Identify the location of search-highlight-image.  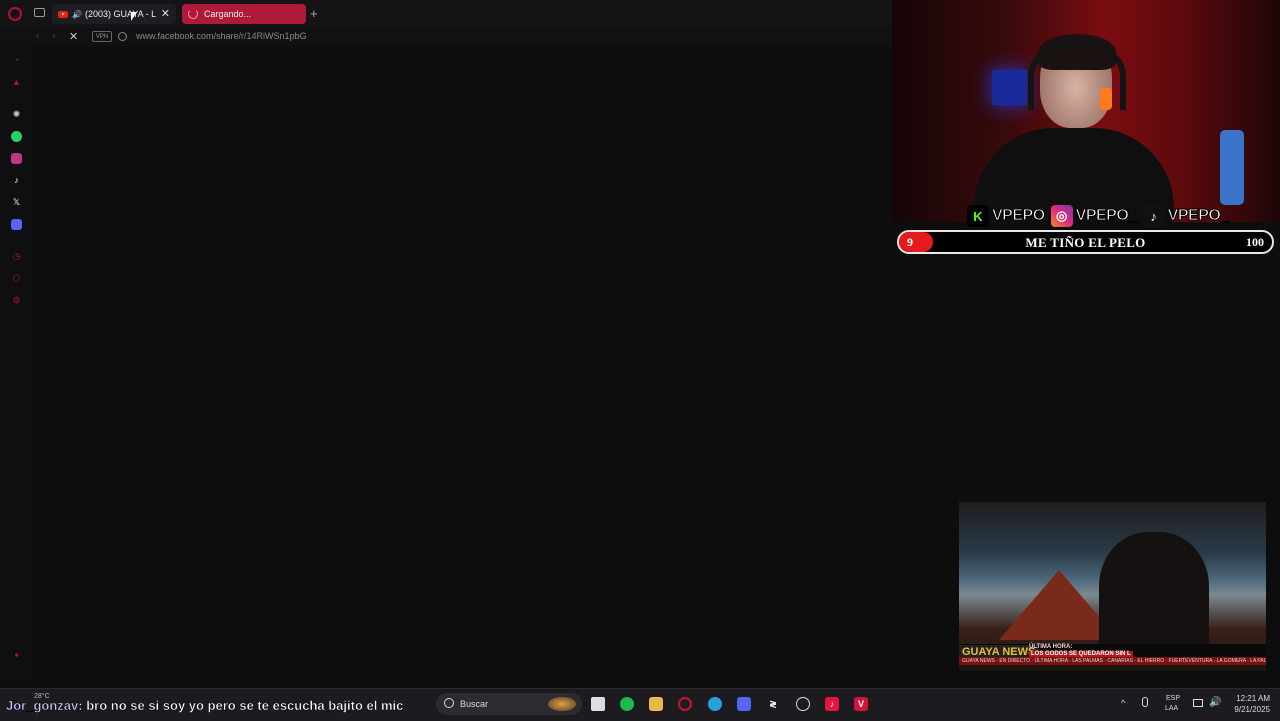
(562, 704).